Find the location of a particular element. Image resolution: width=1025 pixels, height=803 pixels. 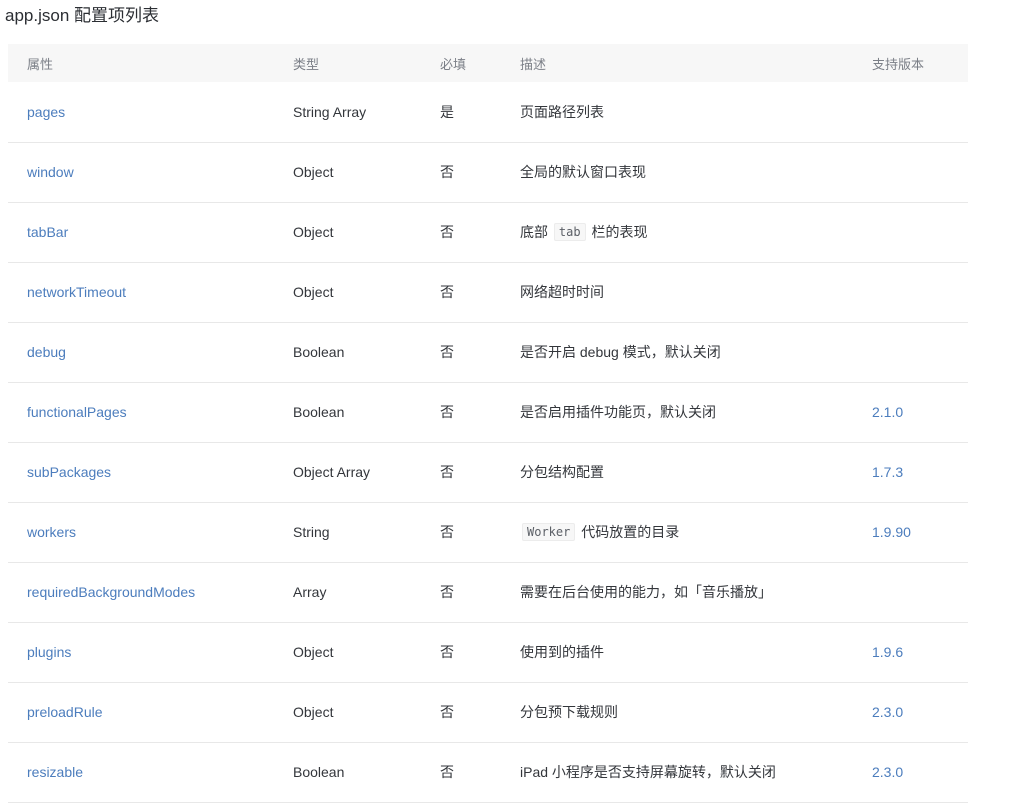

version-link-functionalPages: 2.1.0 is located at coordinates (887, 412).